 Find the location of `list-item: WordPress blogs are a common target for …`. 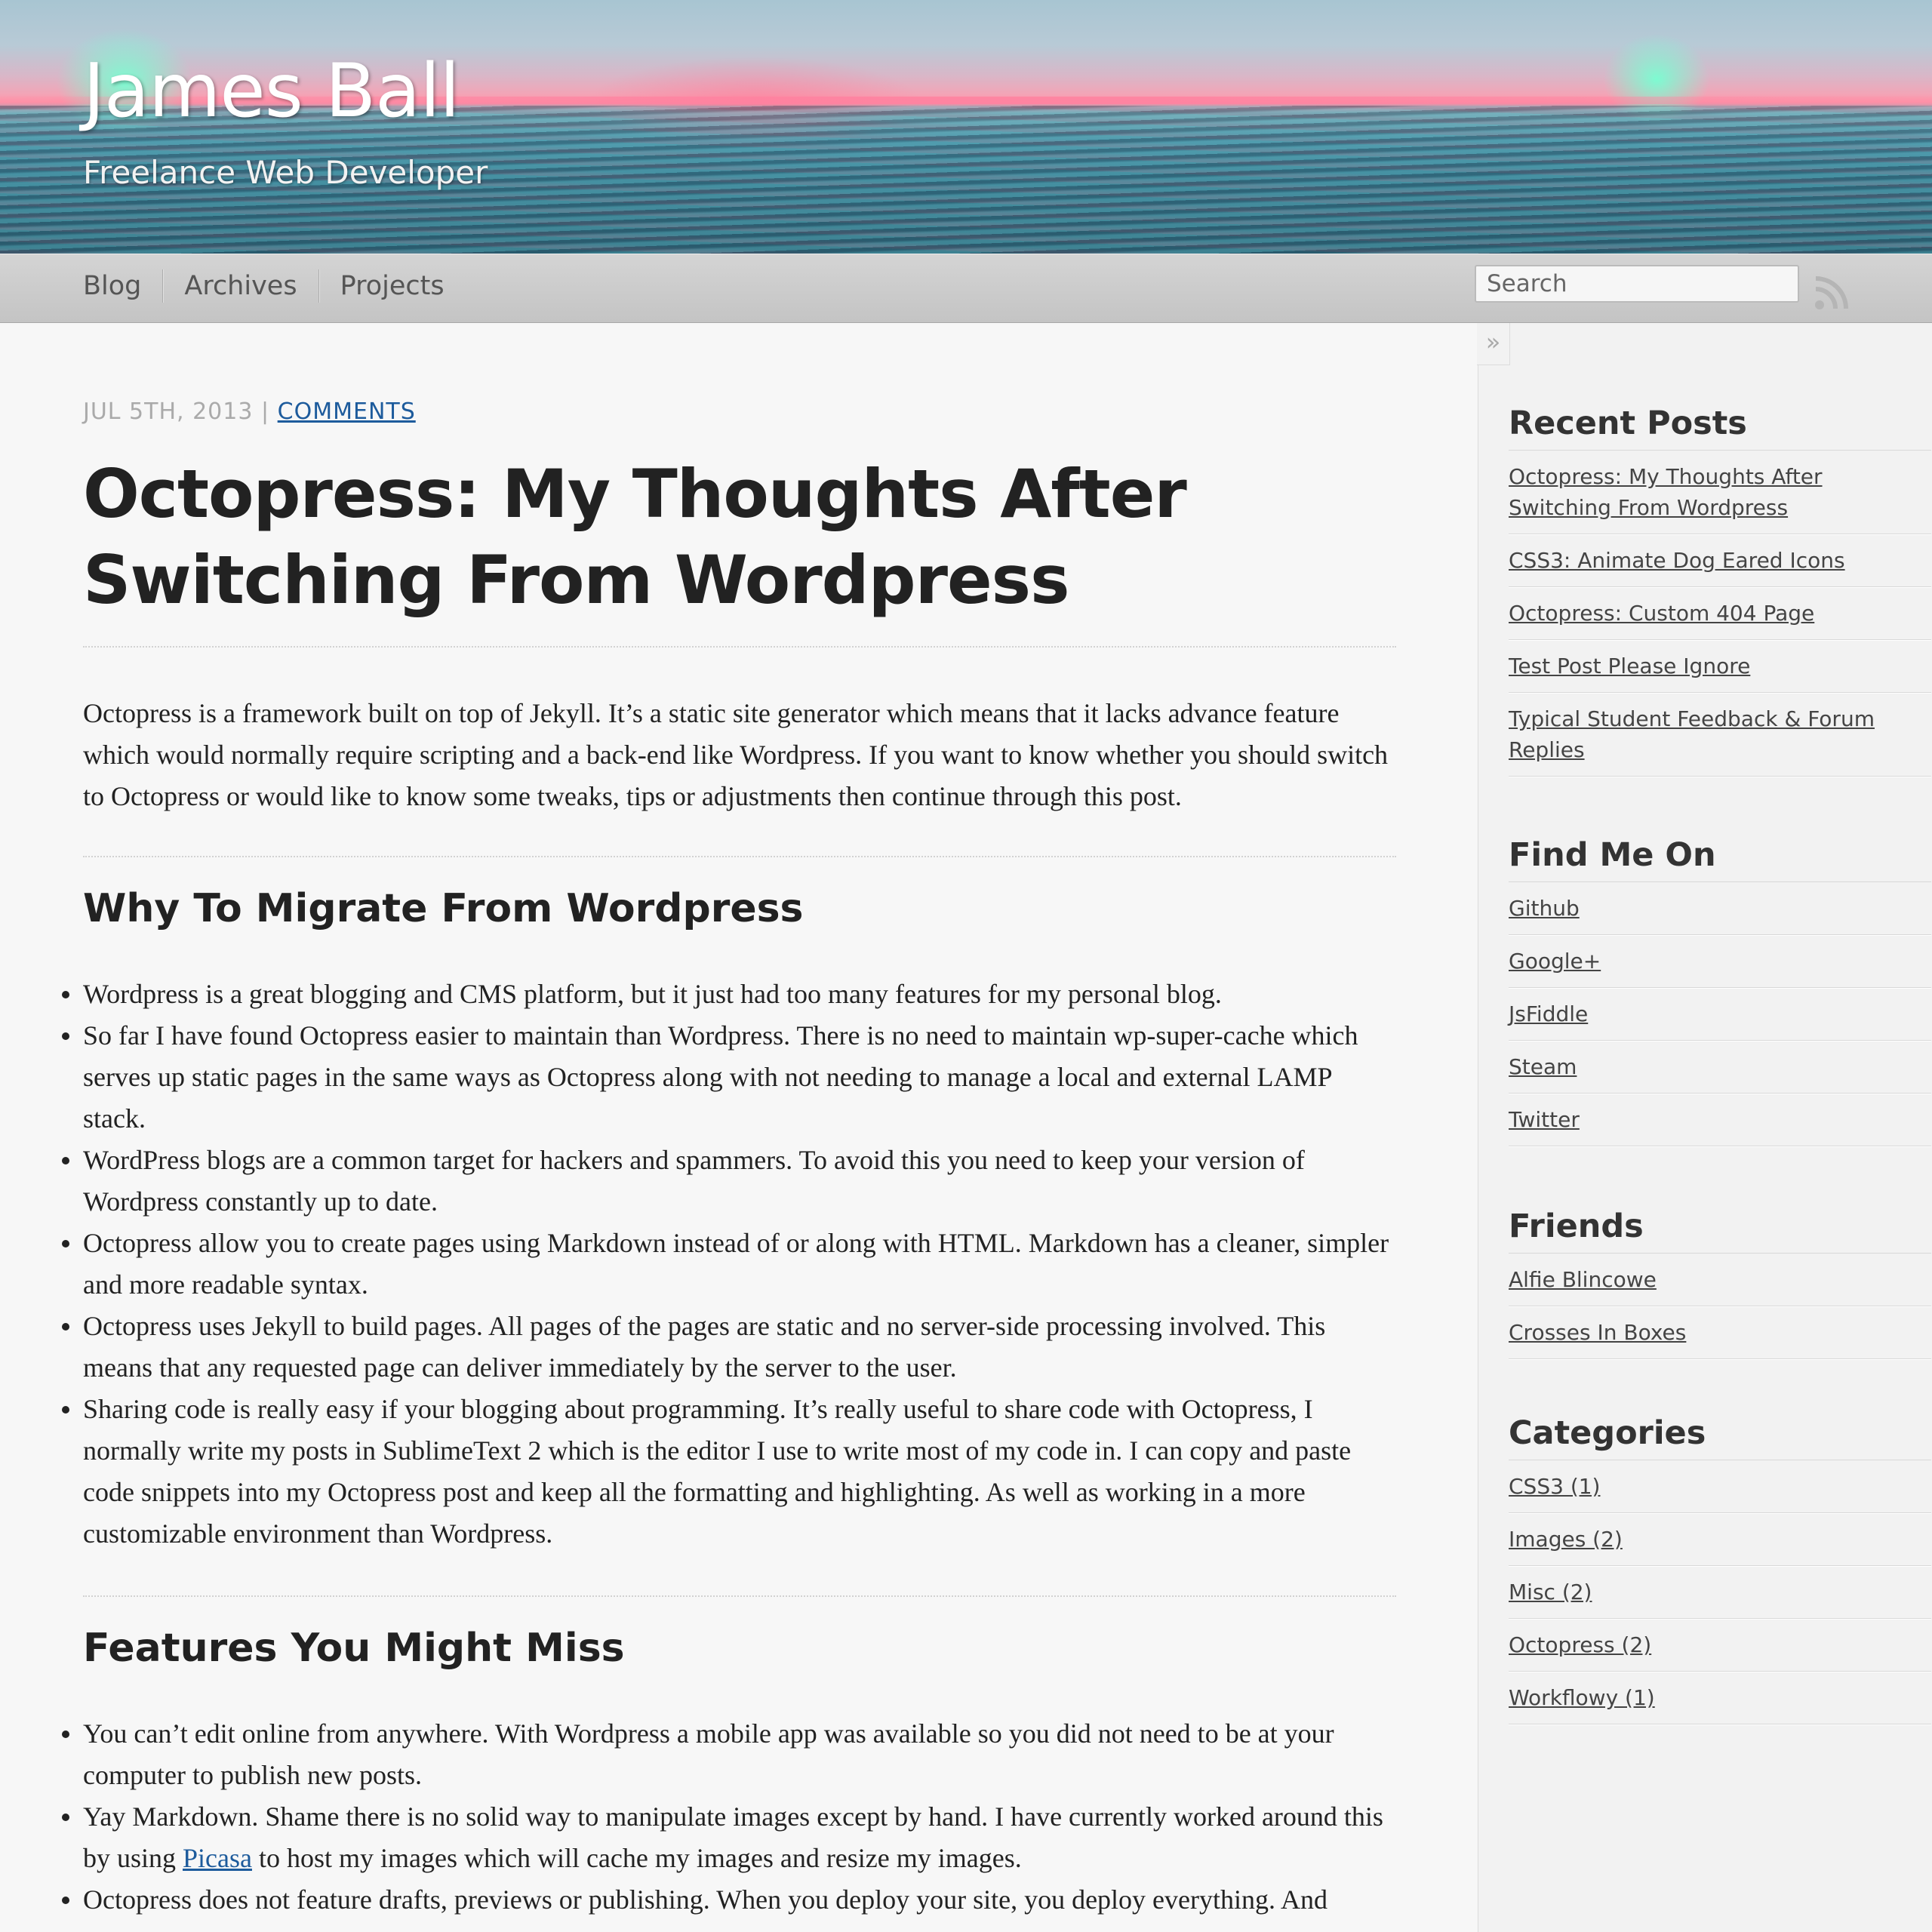

list-item: WordPress blogs are a common target for … is located at coordinates (729, 1181).